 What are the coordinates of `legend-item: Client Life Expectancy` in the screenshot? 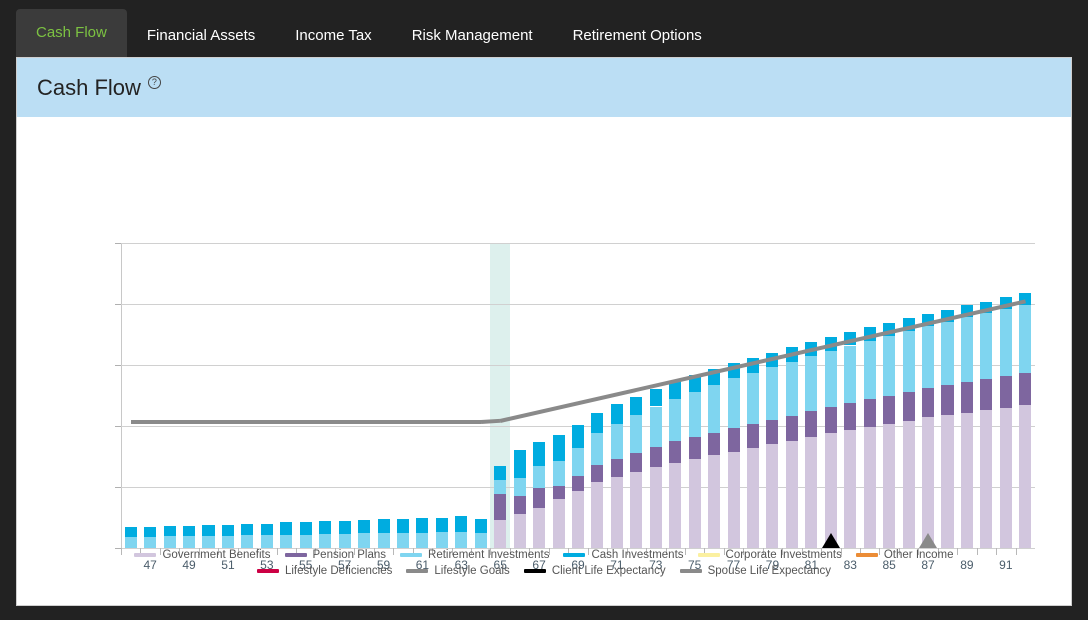 It's located at (594, 571).